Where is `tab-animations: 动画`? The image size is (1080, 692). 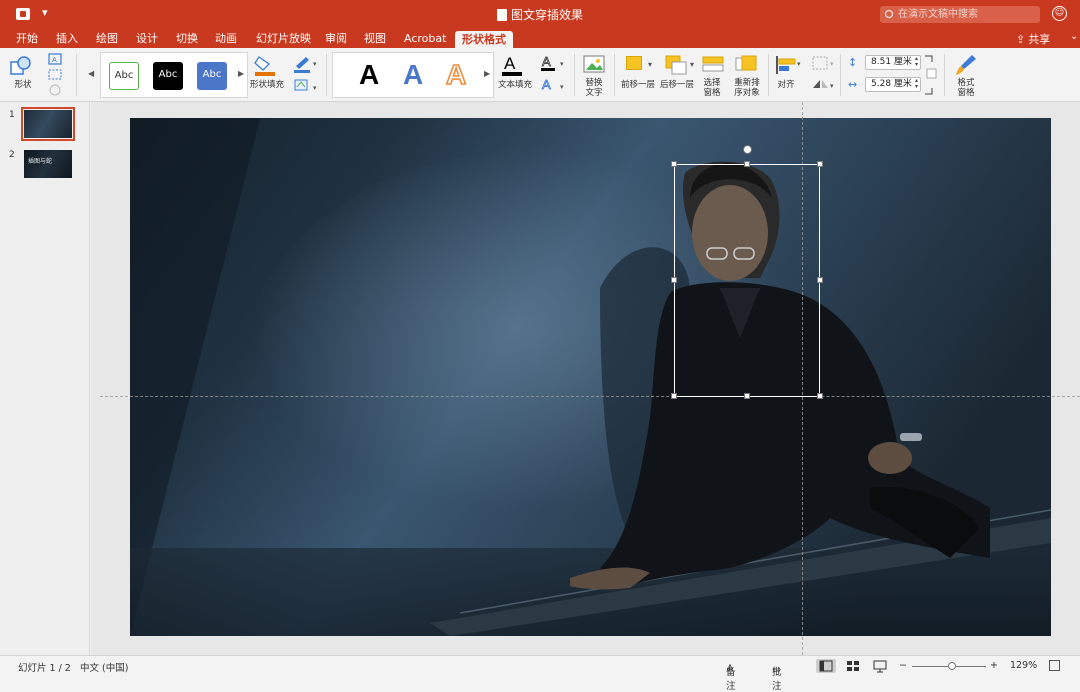 tab-animations: 动画 is located at coordinates (226, 39).